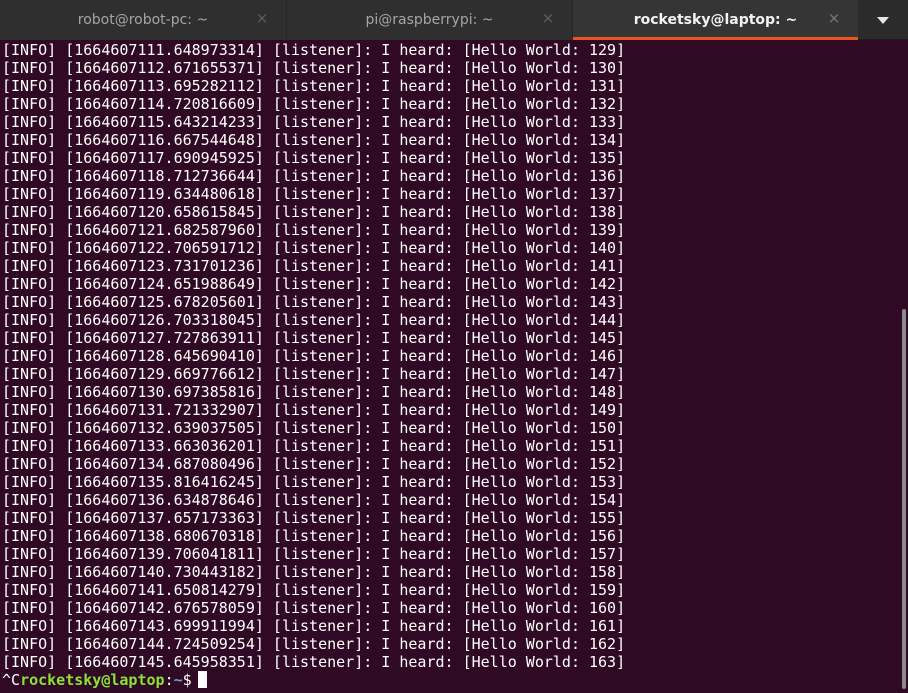 The width and height of the screenshot is (908, 693). Describe the element at coordinates (904, 499) in the screenshot. I see `scrollbar-thumb` at that location.